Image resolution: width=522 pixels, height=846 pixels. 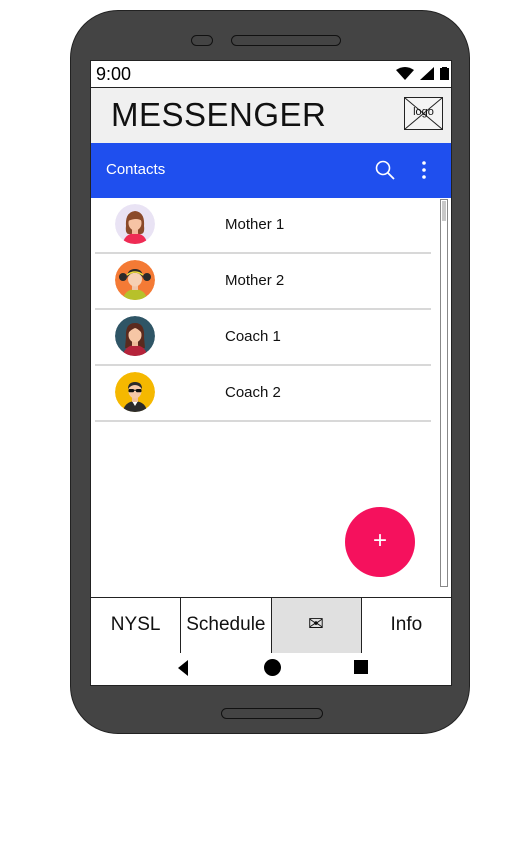 I want to click on man-sunglasses-avatar, so click(x=135, y=392).